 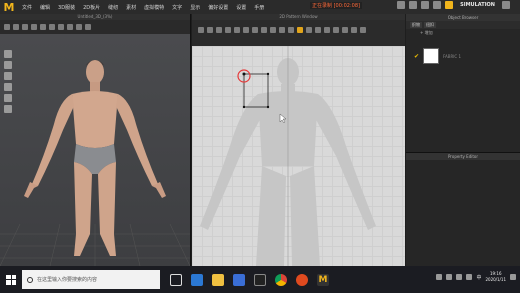 I want to click on menu-settings: 设置, so click(x=241, y=7).